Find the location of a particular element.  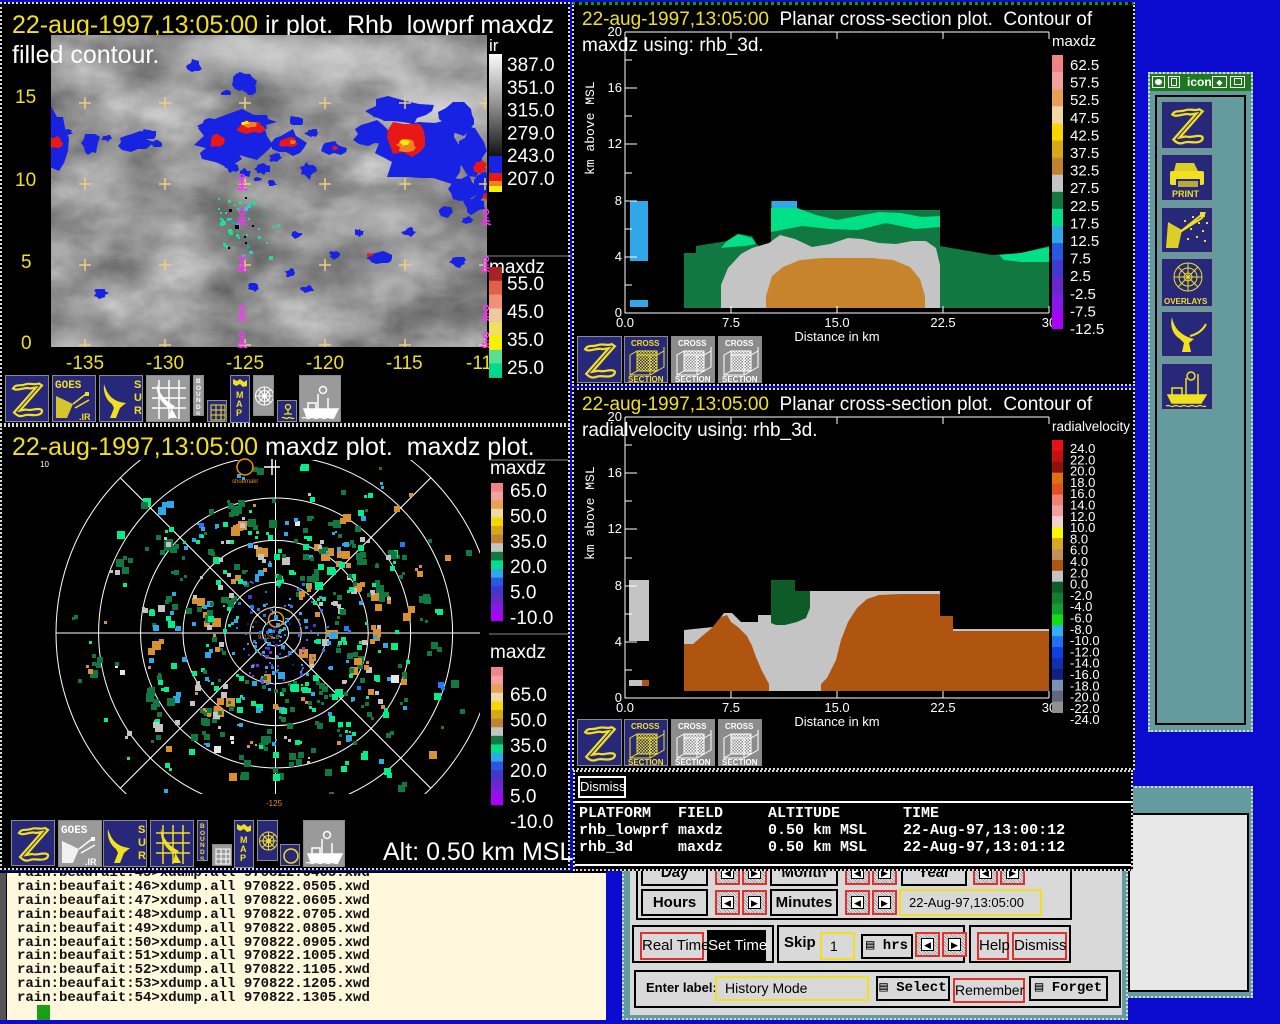

svg-text: 207.0 is located at coordinates (531, 179).